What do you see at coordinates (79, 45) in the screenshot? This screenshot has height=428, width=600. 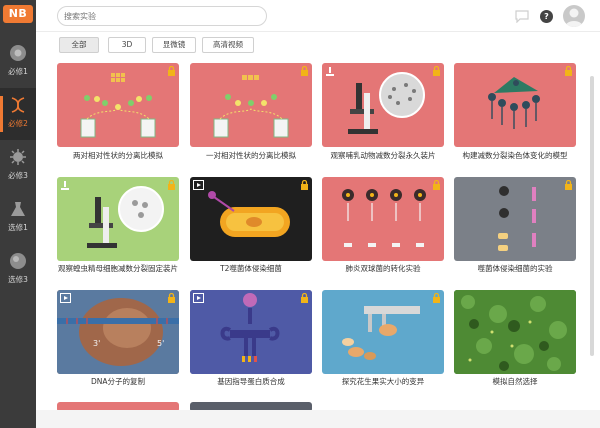 I see `filter-all: 全部` at bounding box center [79, 45].